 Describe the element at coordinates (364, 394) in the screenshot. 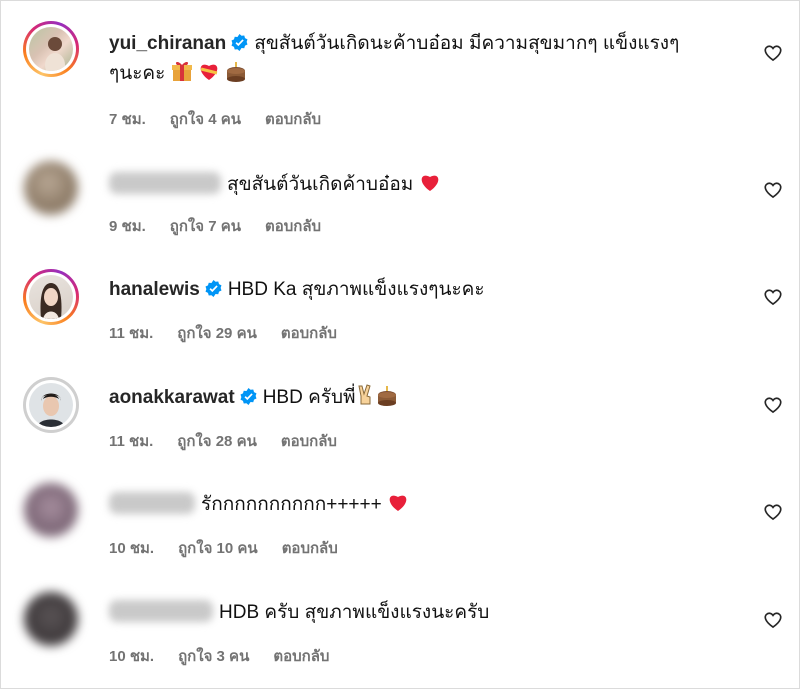

I see `victory-hand-emoji-icon` at that location.